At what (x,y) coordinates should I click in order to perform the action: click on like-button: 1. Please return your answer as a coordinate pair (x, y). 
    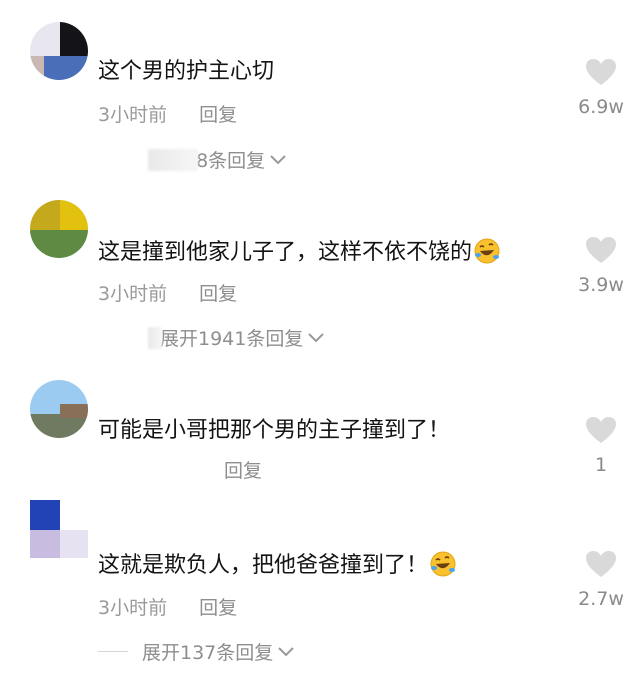
    Looking at the image, I should click on (601, 446).